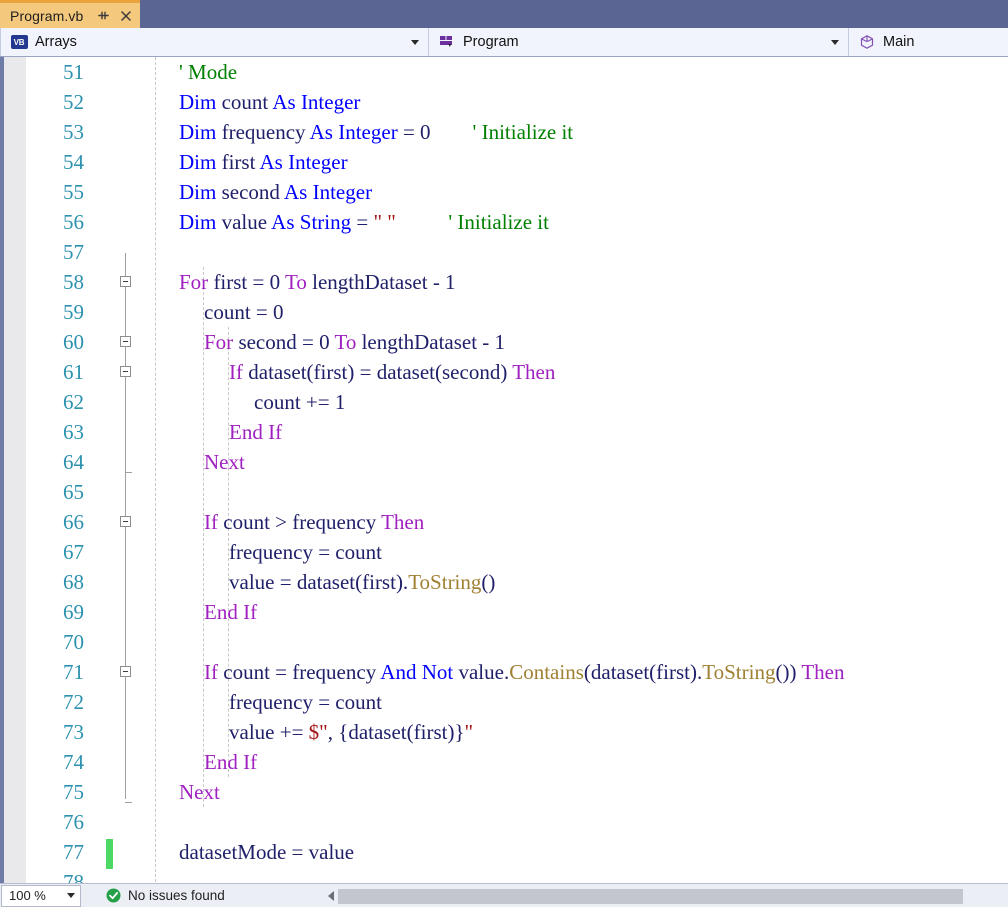  What do you see at coordinates (165, 895) in the screenshot?
I see `issues-status: No issues found` at bounding box center [165, 895].